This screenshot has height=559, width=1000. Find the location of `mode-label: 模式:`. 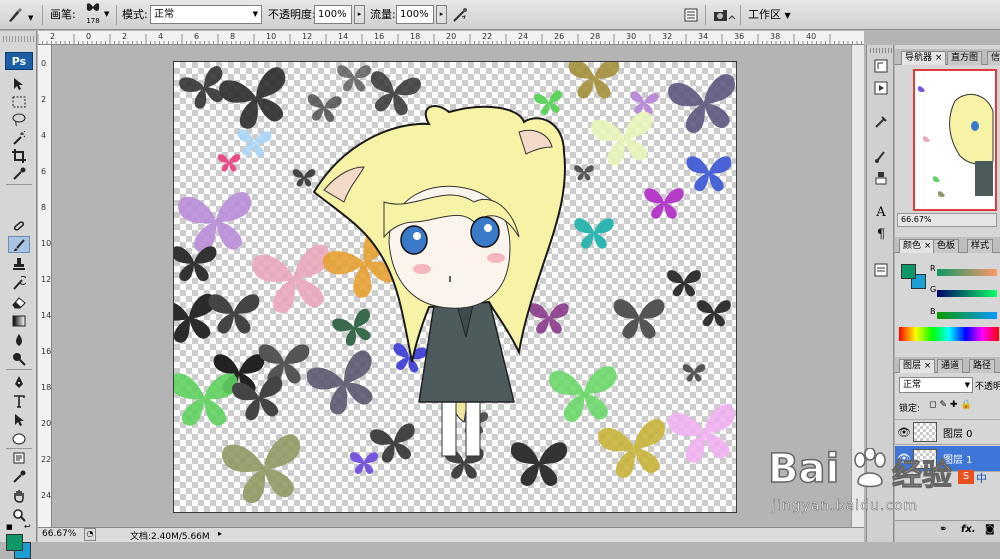

mode-label: 模式: is located at coordinates (135, 14).